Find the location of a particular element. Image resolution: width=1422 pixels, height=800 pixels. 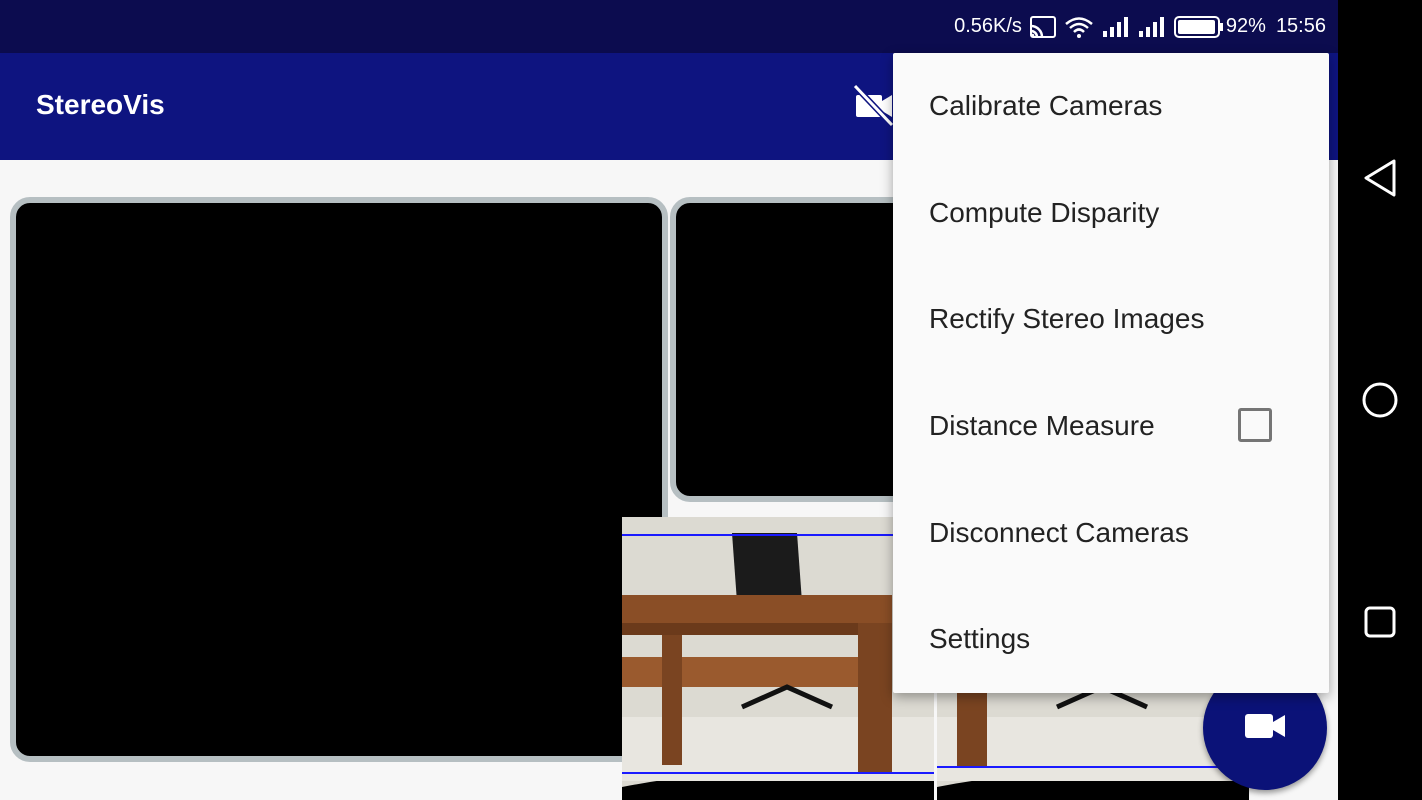

wifi-icon is located at coordinates (1079, 27).